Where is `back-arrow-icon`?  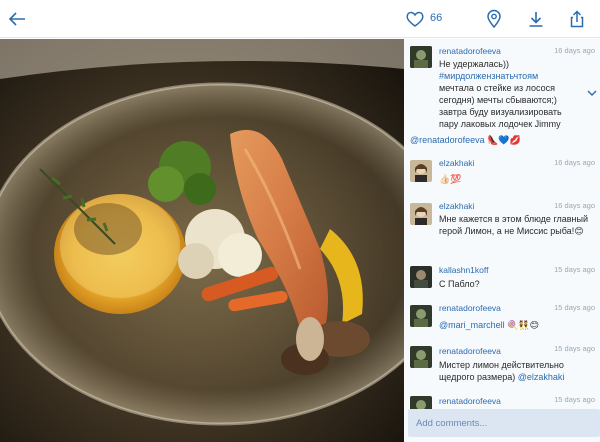
back-arrow-icon is located at coordinates (17, 19).